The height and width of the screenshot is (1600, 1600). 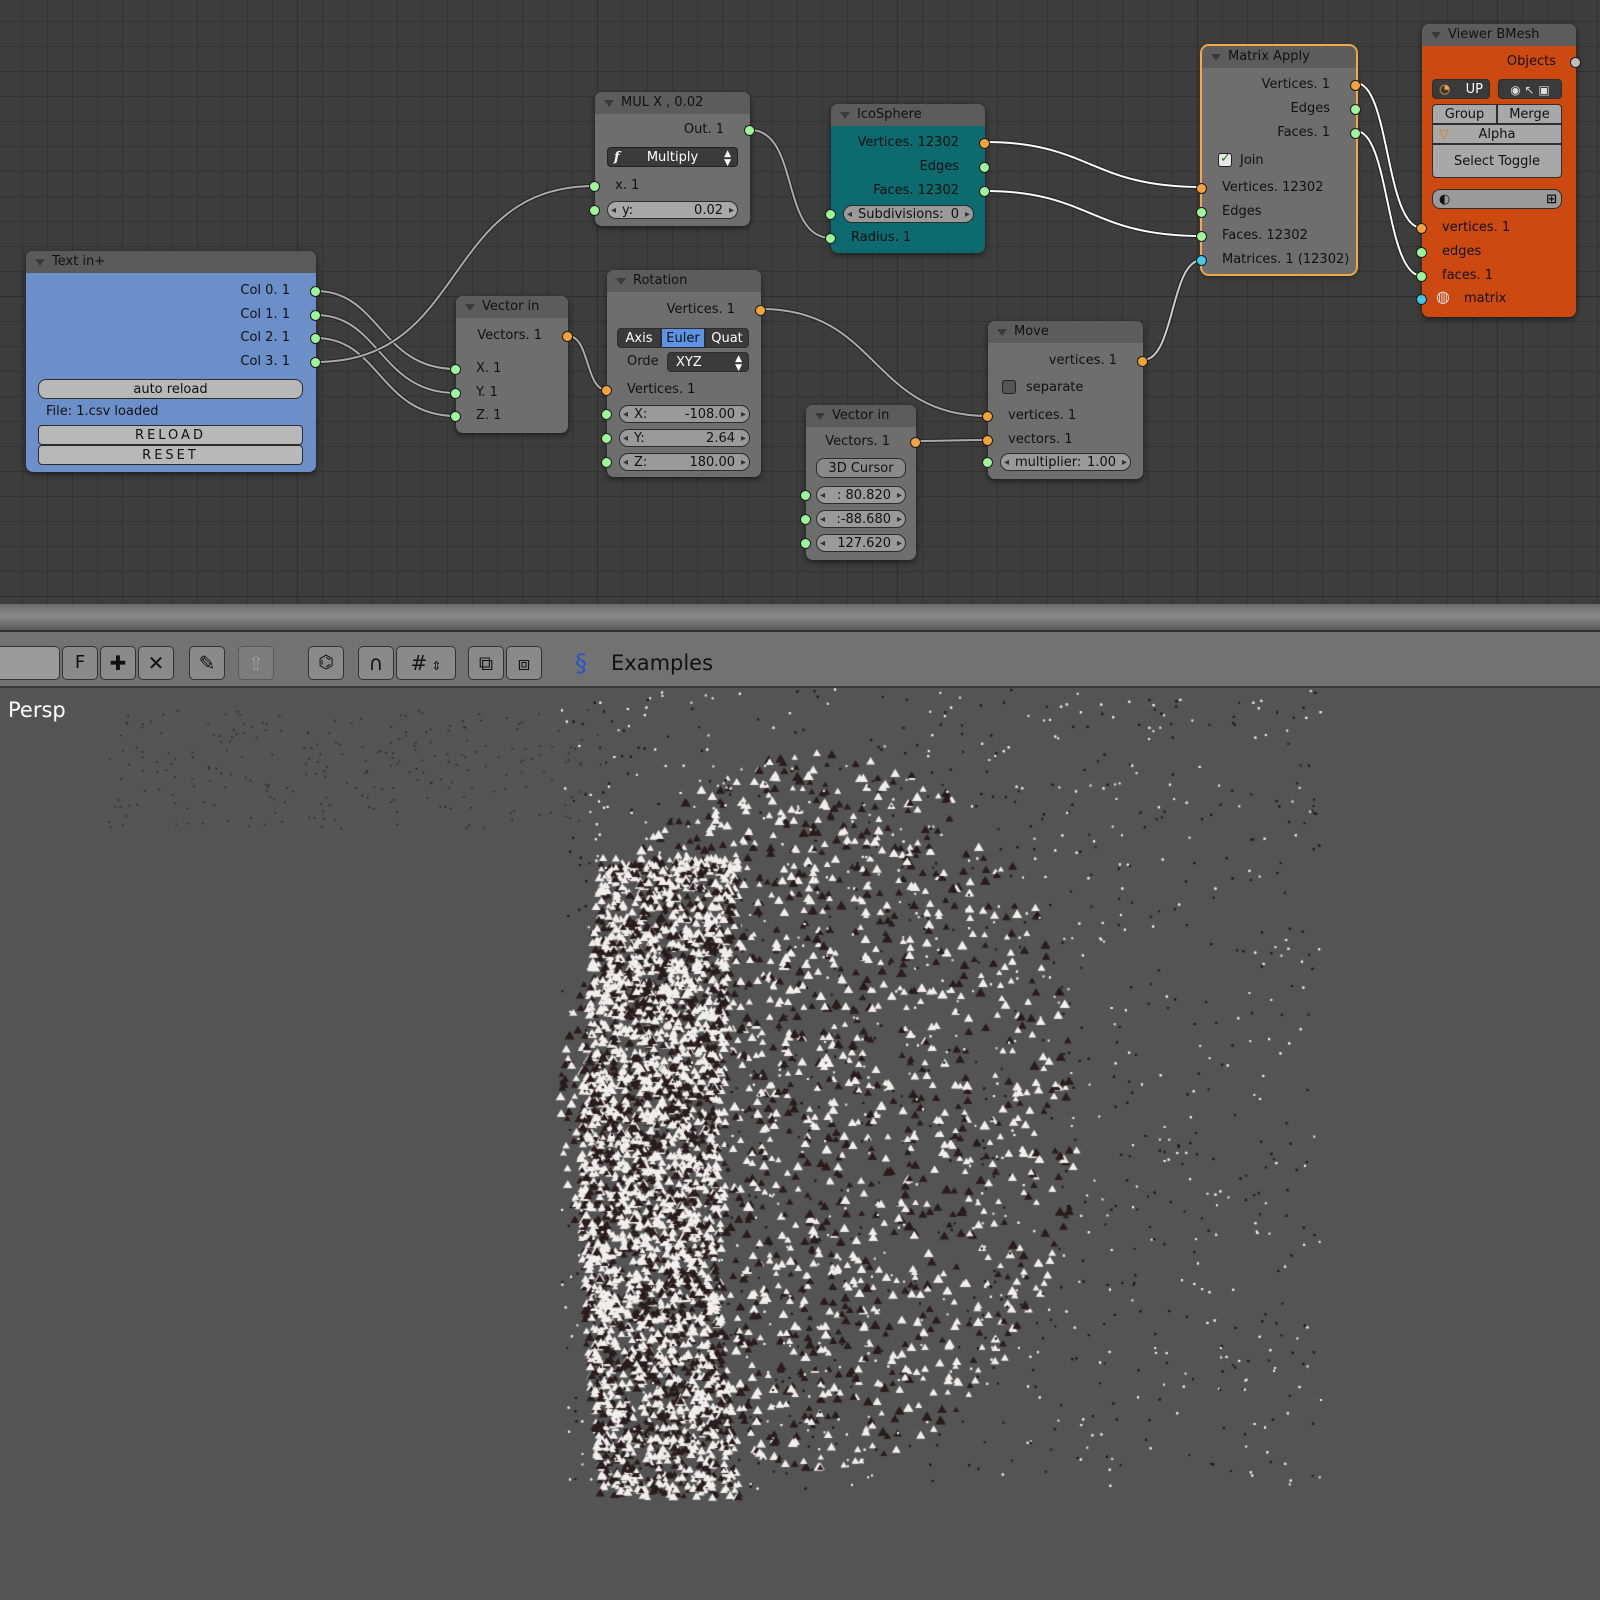 What do you see at coordinates (486, 663) in the screenshot?
I see `copy-icon: ⧉` at bounding box center [486, 663].